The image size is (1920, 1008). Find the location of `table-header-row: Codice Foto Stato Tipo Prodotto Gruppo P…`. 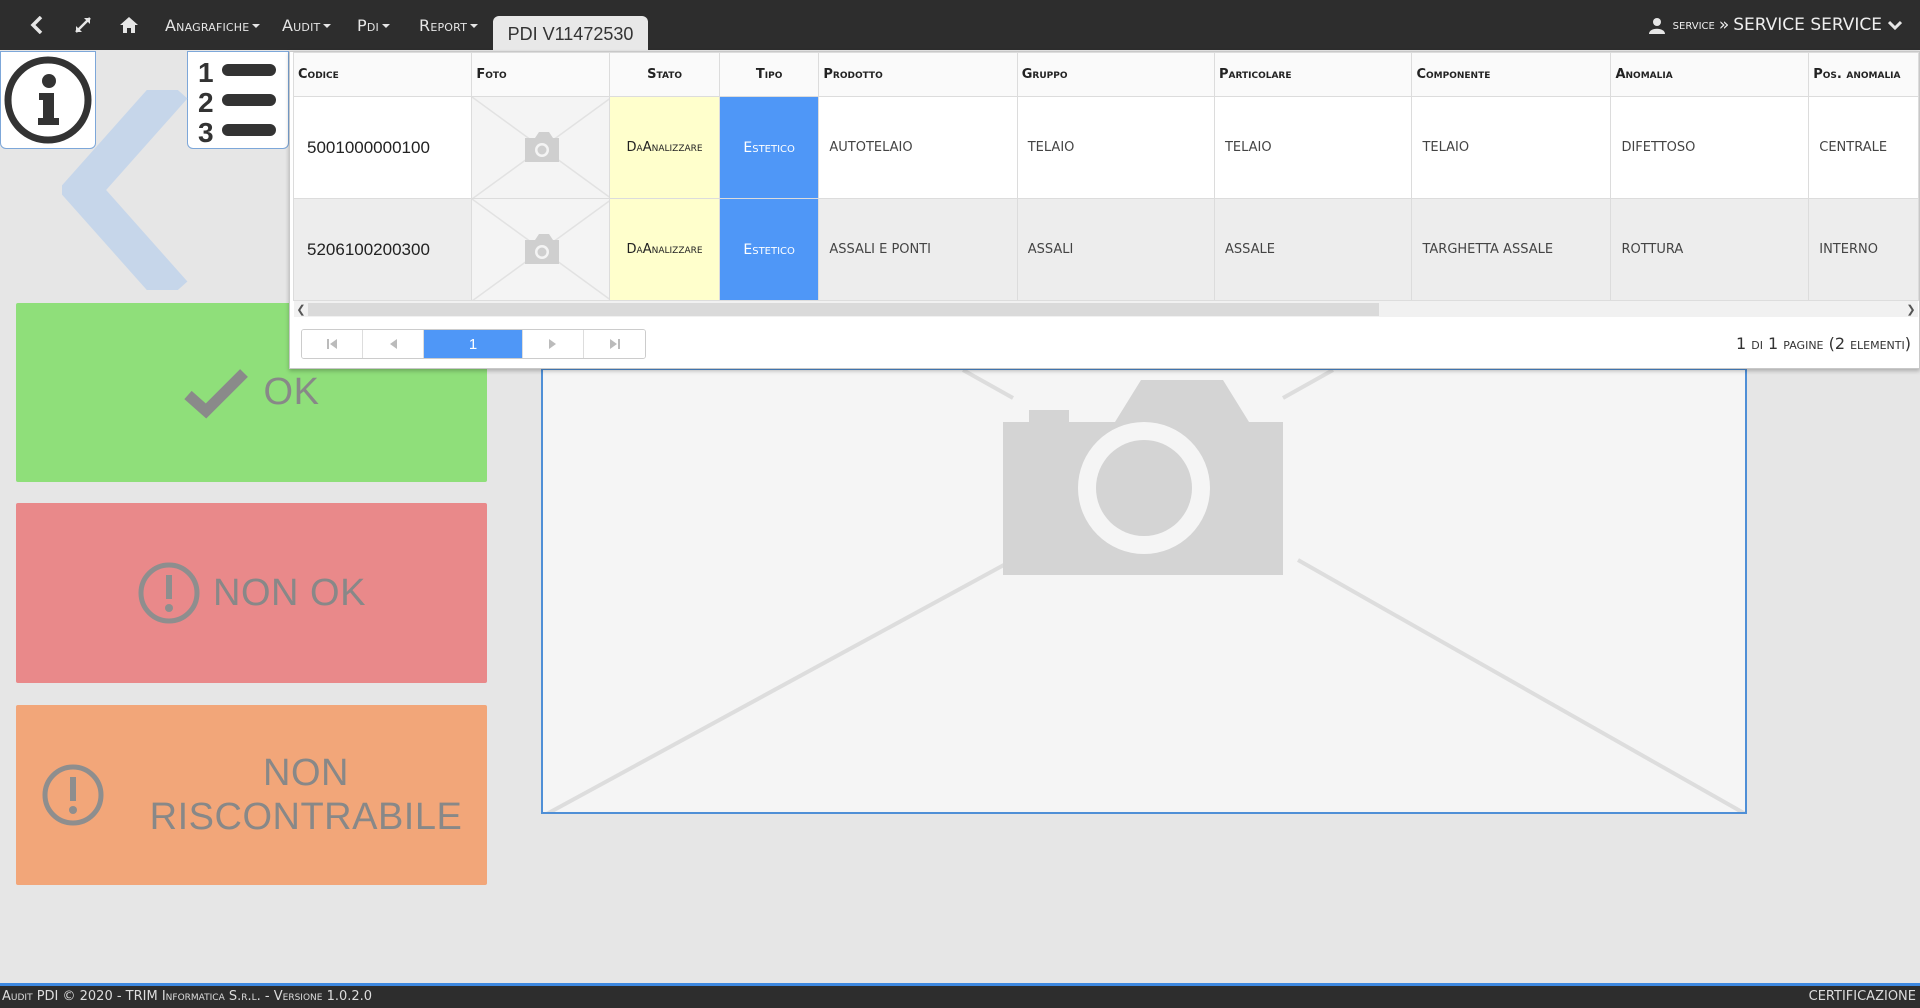

table-header-row: Codice Foto Stato Tipo Prodotto Gruppo P… is located at coordinates (1105, 74).